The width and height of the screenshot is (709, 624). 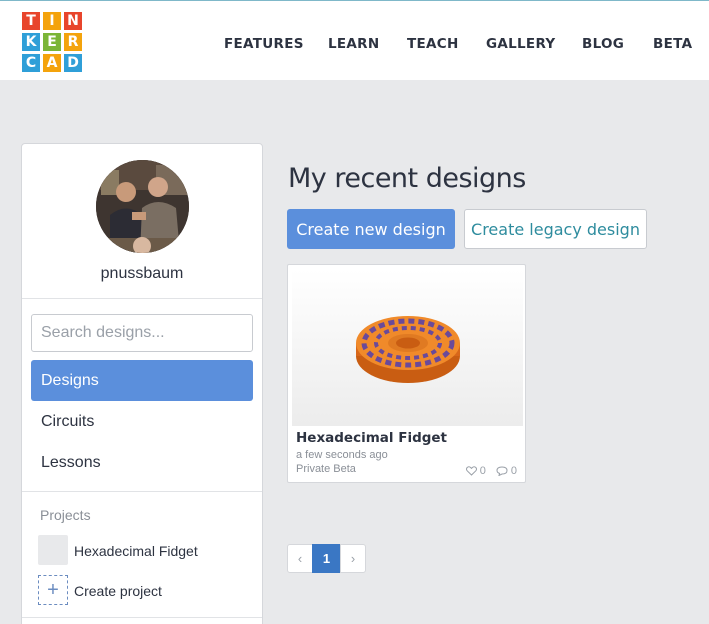 What do you see at coordinates (407, 178) in the screenshot?
I see `page-title: My recent designs` at bounding box center [407, 178].